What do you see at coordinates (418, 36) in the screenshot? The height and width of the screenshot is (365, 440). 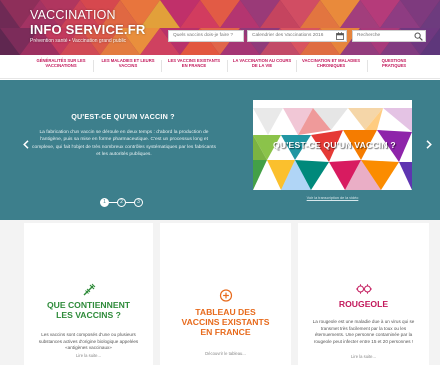 I see `search-icon` at bounding box center [418, 36].